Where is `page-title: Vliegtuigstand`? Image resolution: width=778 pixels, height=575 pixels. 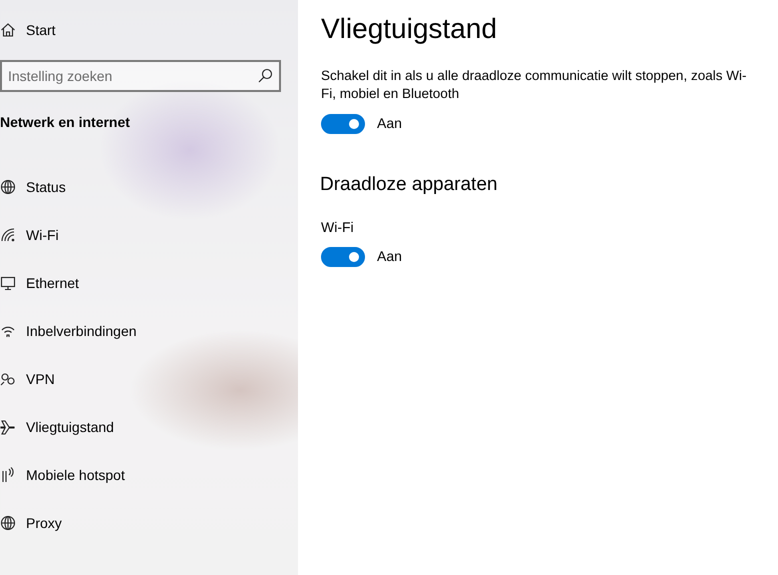
page-title: Vliegtuigstand is located at coordinates (409, 29).